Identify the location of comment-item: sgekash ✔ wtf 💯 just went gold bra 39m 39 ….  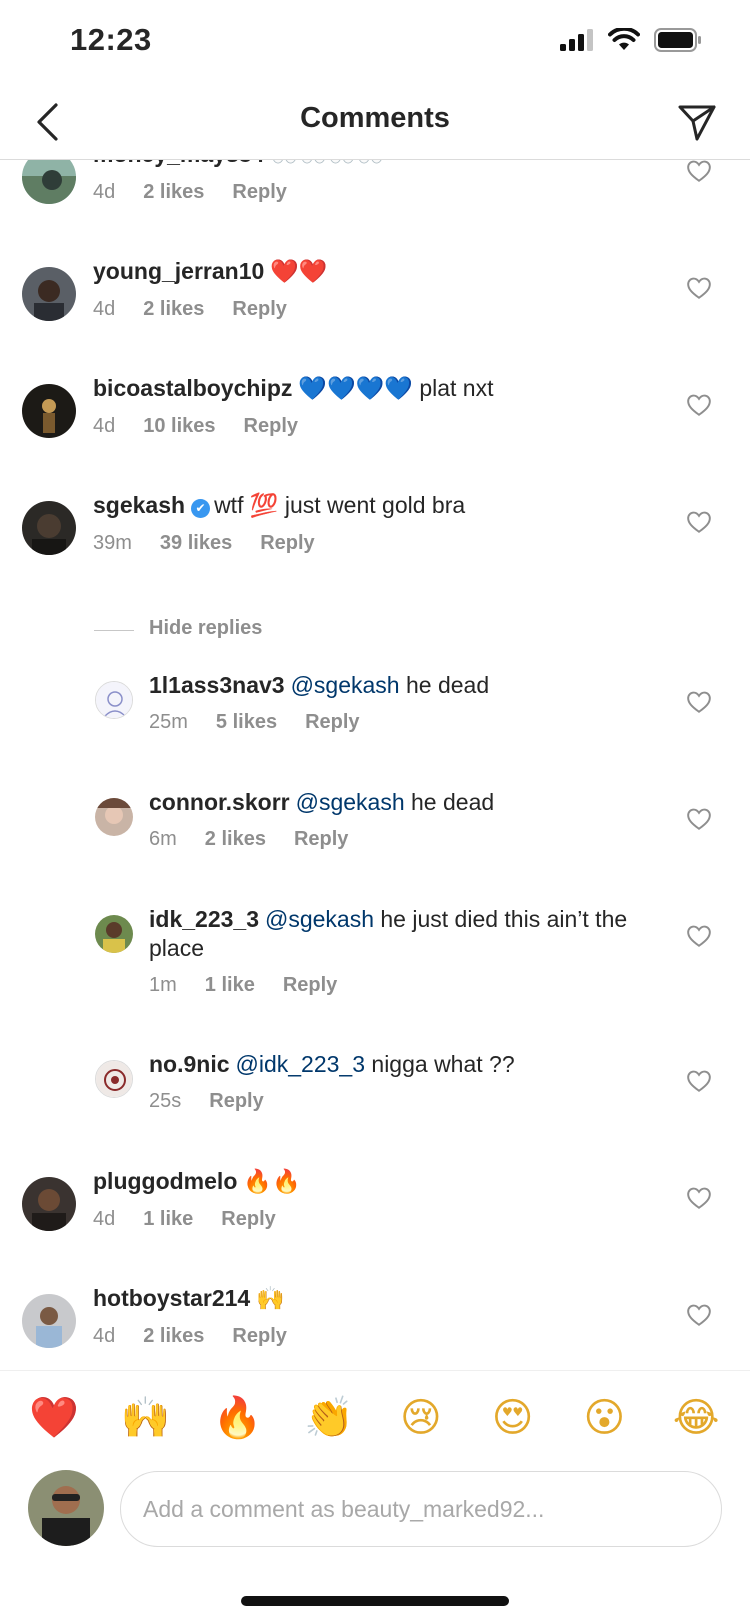
(375, 549).